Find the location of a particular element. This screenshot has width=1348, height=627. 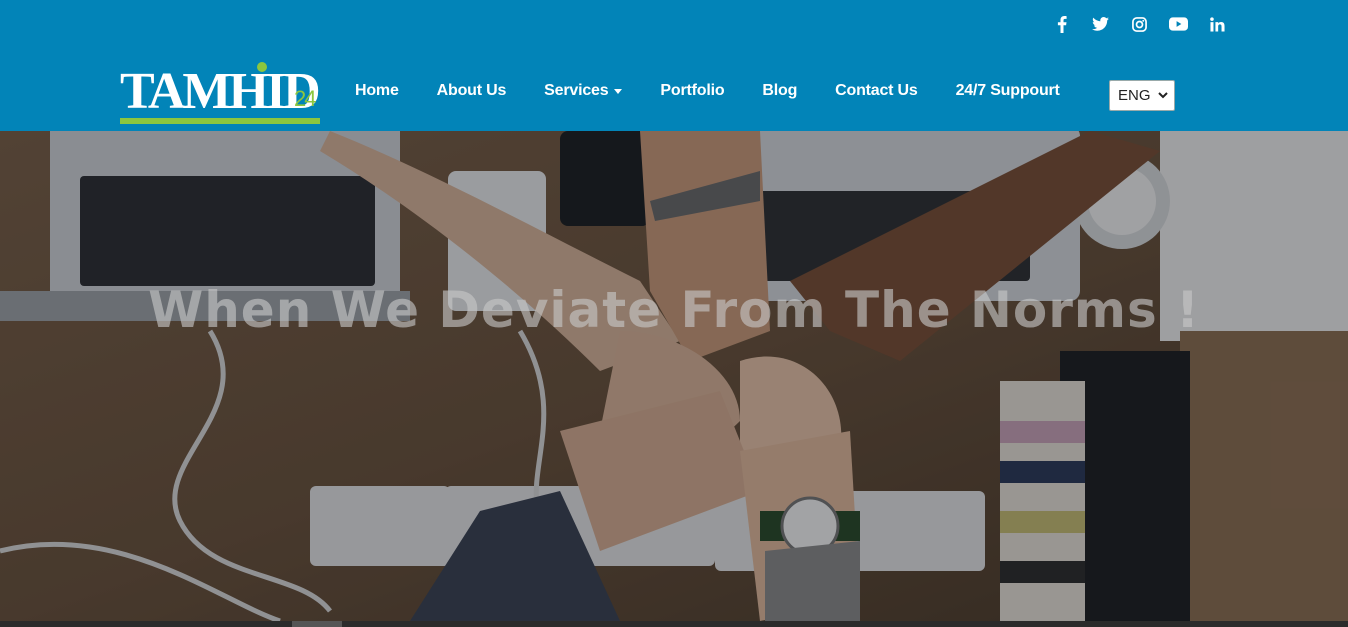

nav-item-blog: Blog is located at coordinates (779, 91).